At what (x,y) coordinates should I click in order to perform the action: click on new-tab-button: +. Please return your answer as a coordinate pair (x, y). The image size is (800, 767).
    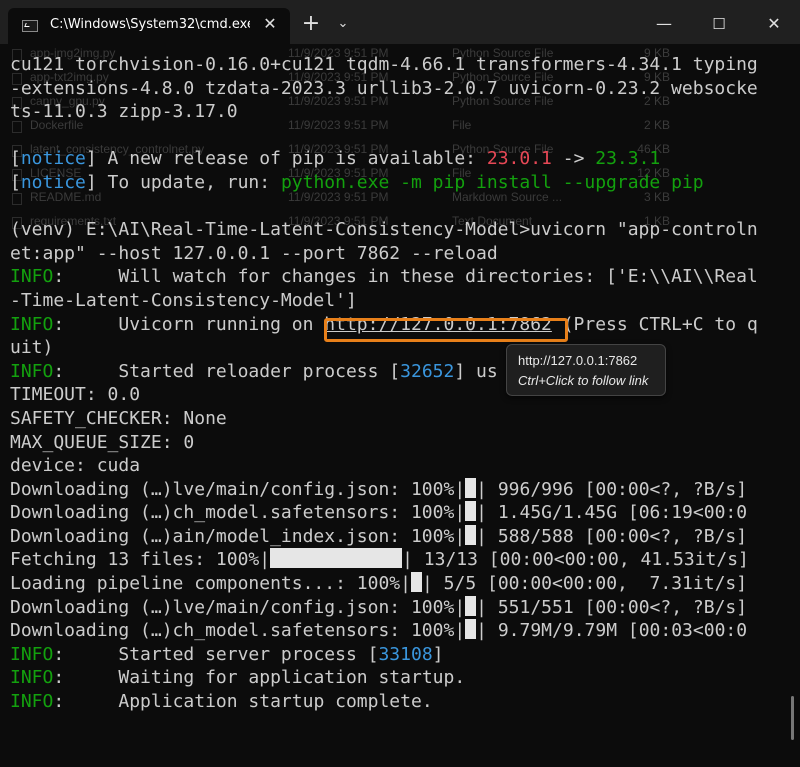
    Looking at the image, I should click on (311, 24).